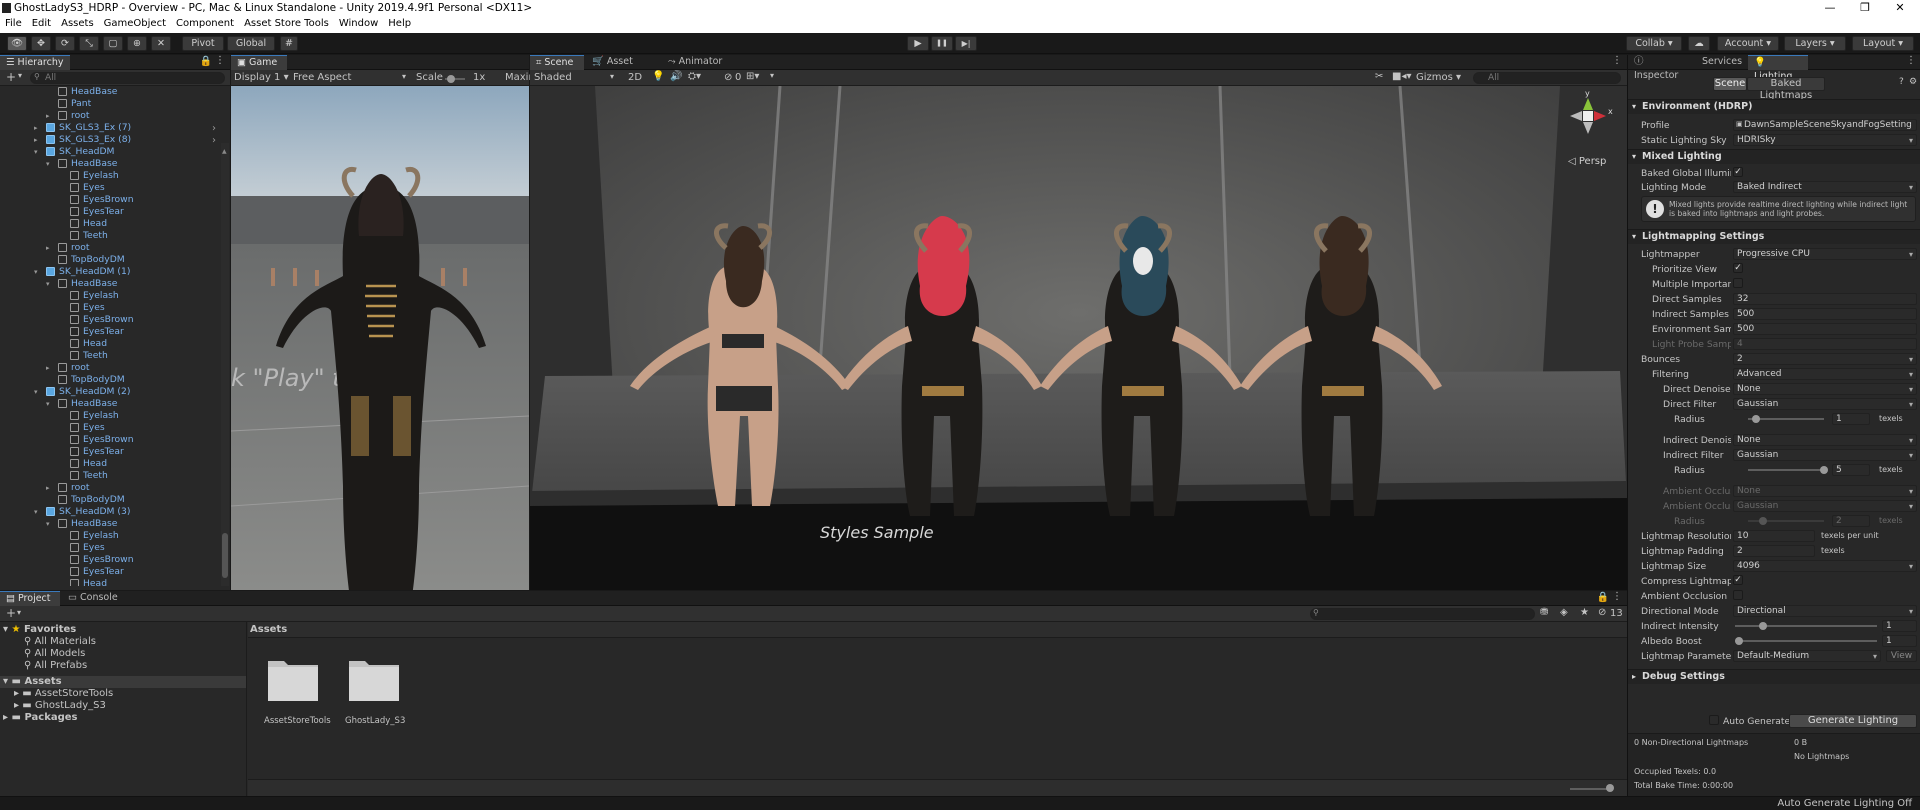 This screenshot has width=1920, height=810. Describe the element at coordinates (1544, 612) in the screenshot. I see `filter-by-type-icon: ⛃` at that location.